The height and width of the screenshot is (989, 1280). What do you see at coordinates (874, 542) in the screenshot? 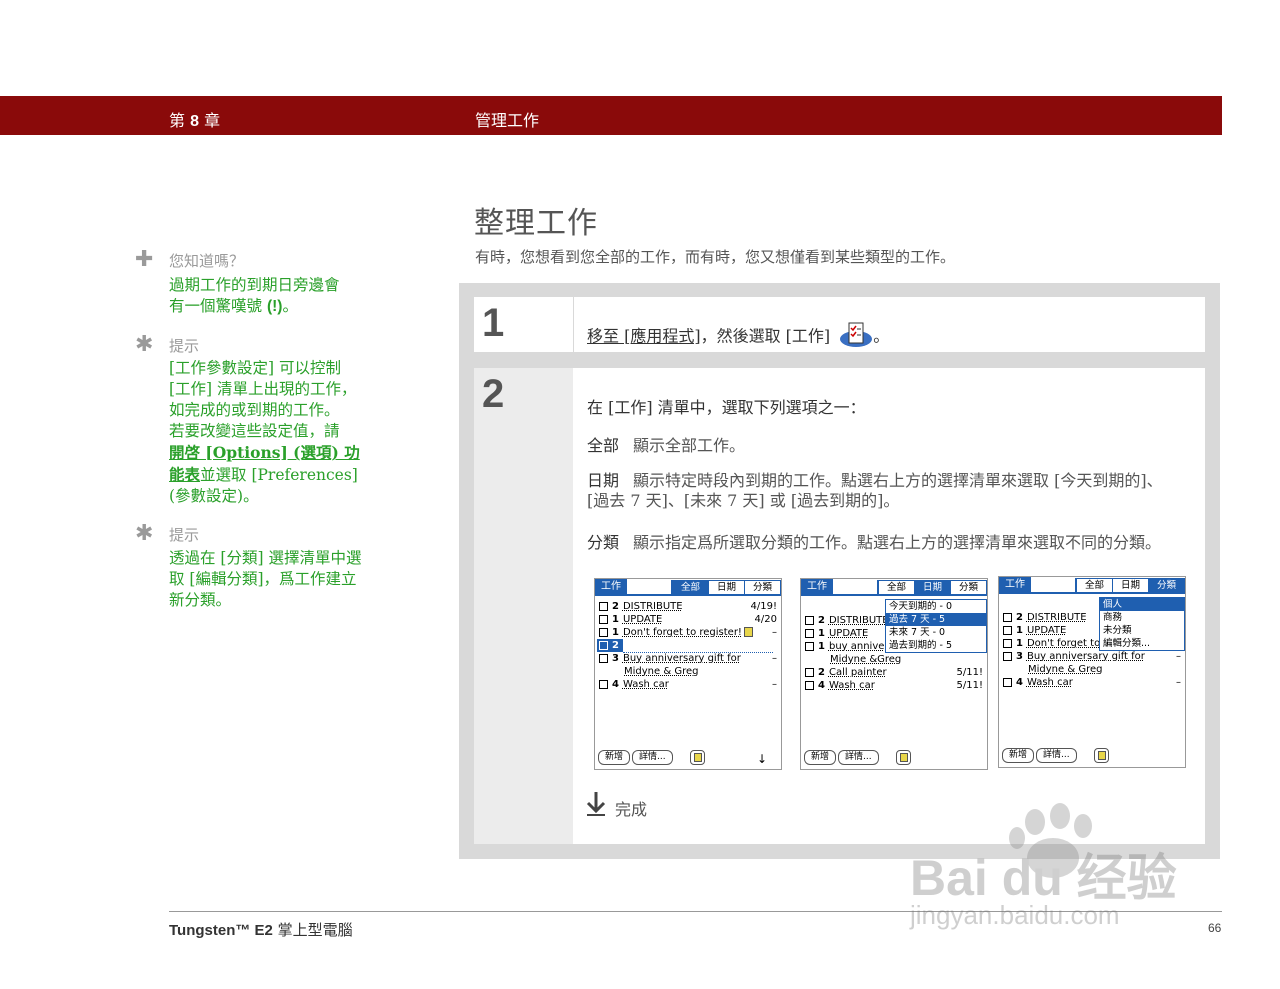
I see `option-category: 分類 顯示指定爲所選取分類的工作。點選右上方的選擇清單來選取不同的分類。` at bounding box center [874, 542].